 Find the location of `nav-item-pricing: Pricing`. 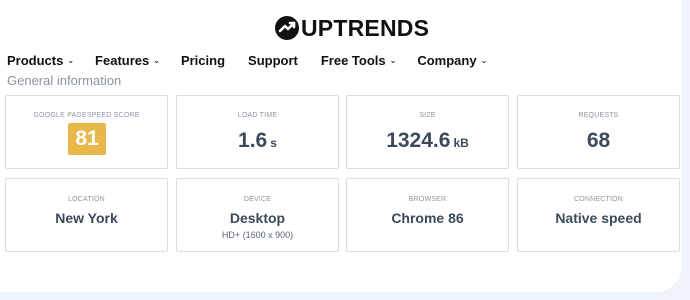

nav-item-pricing: Pricing is located at coordinates (203, 60).